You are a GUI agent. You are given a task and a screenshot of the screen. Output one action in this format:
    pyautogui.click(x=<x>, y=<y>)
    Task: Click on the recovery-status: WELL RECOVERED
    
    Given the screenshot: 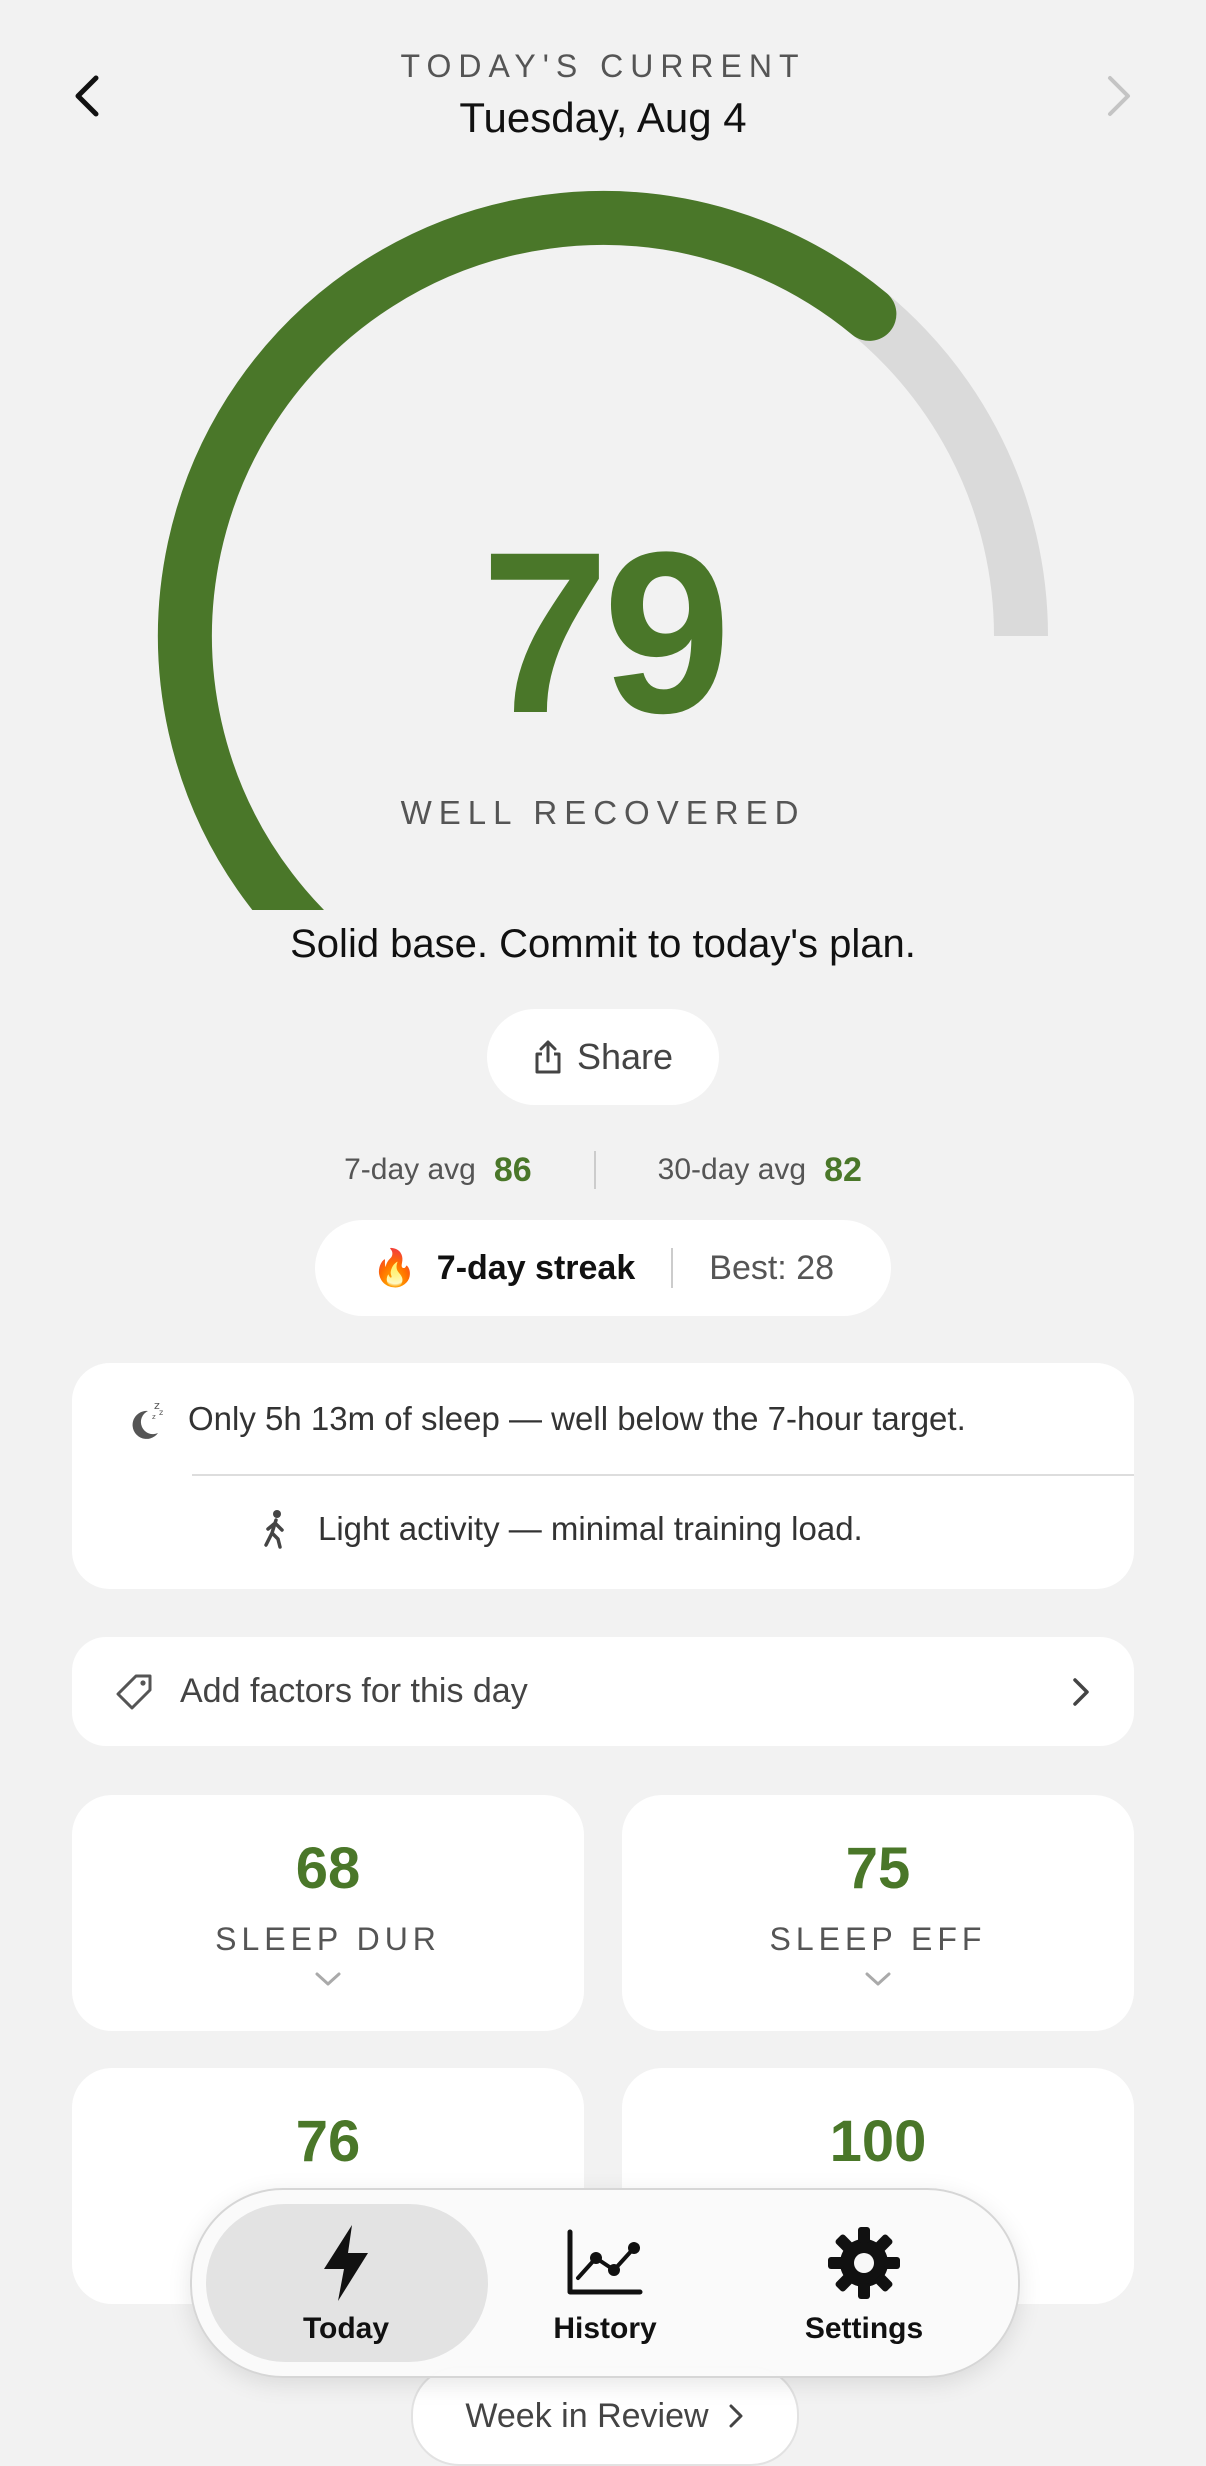 What is the action you would take?
    pyautogui.click(x=603, y=812)
    